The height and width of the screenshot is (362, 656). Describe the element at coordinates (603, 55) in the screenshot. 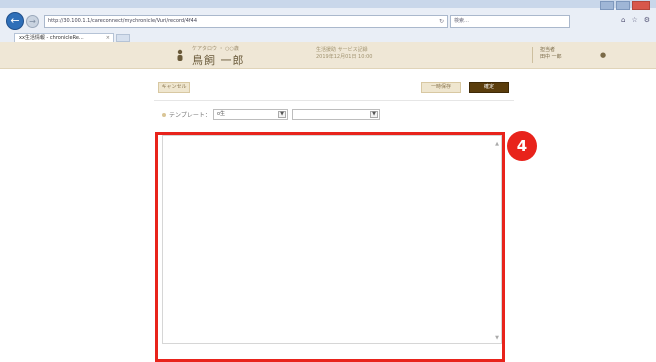

I see `logout-icon: ●` at that location.